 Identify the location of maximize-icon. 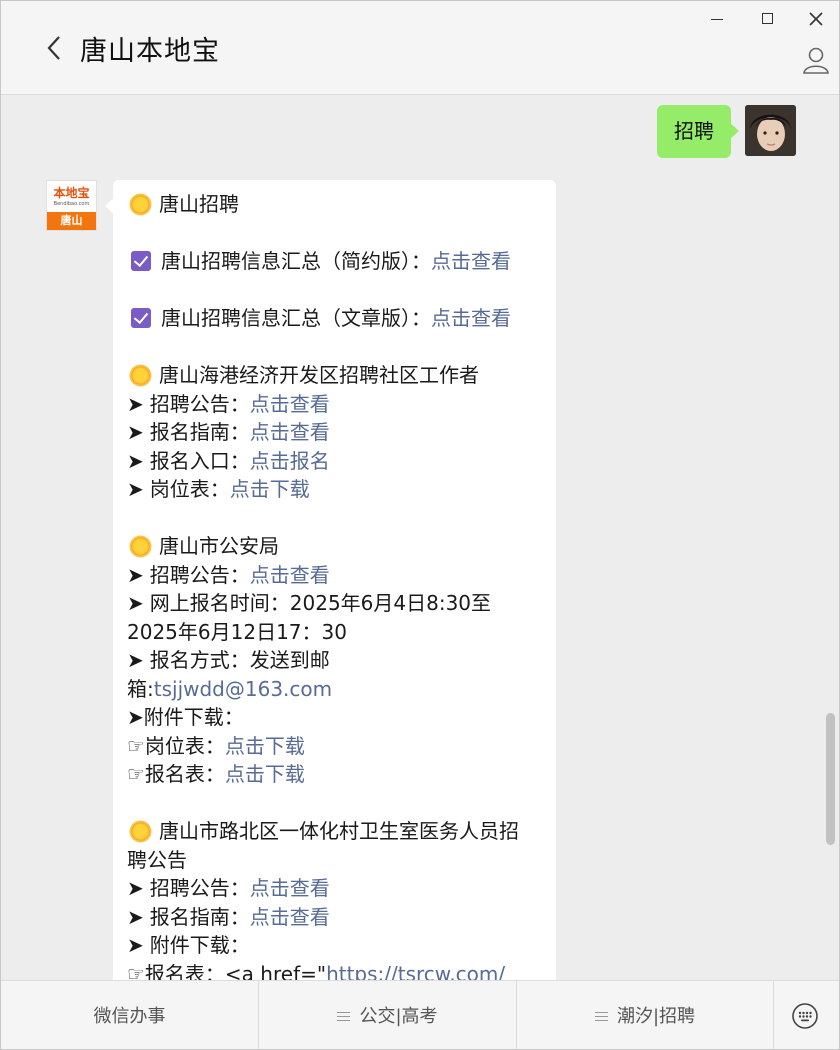
(767, 18).